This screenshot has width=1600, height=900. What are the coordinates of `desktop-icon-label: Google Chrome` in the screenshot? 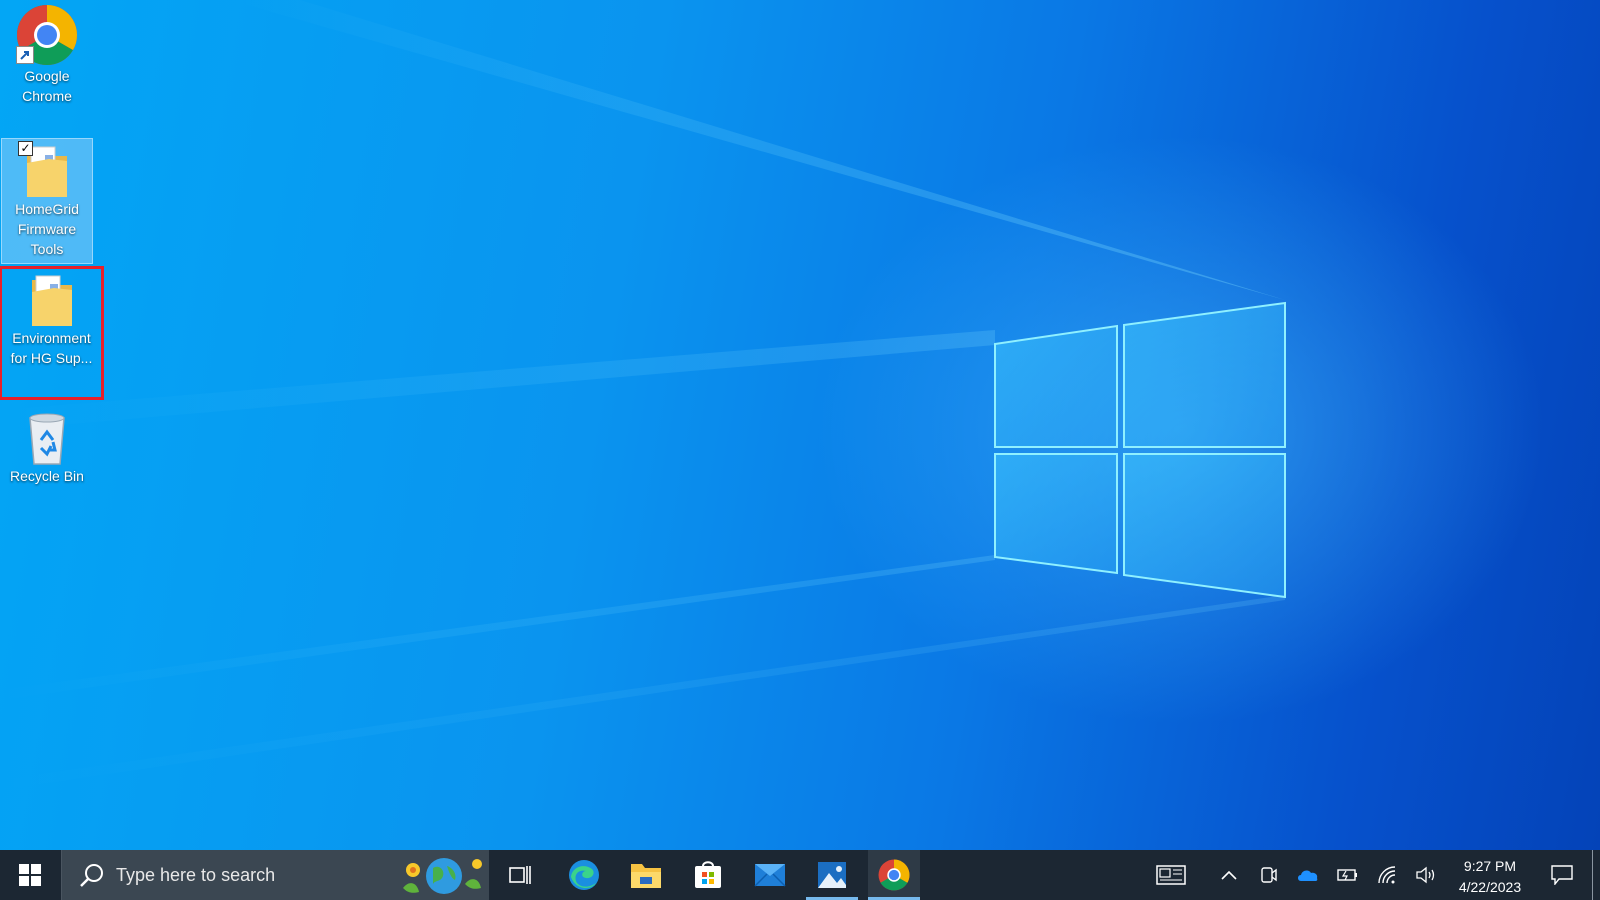 It's located at (47, 86).